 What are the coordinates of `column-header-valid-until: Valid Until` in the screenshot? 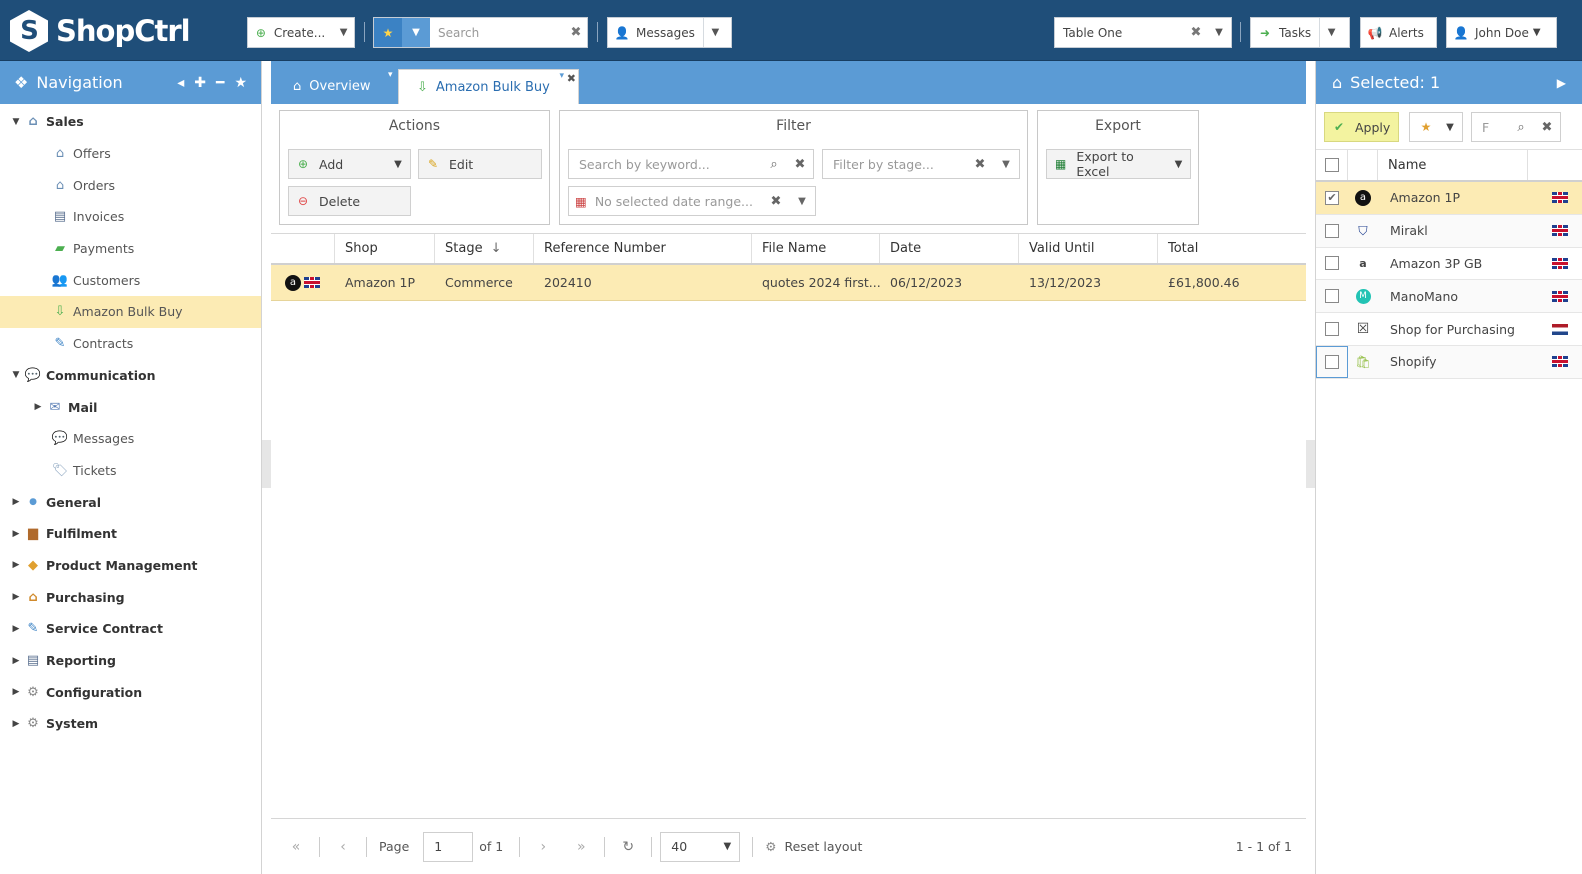 It's located at (1088, 248).